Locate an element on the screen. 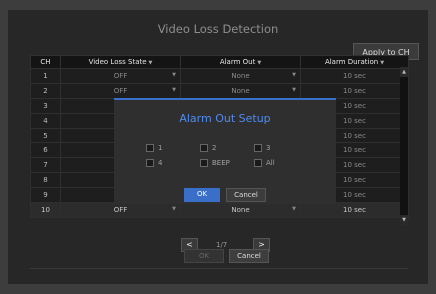 This screenshot has width=436, height=294. ch-cell: 5 is located at coordinates (45, 135).